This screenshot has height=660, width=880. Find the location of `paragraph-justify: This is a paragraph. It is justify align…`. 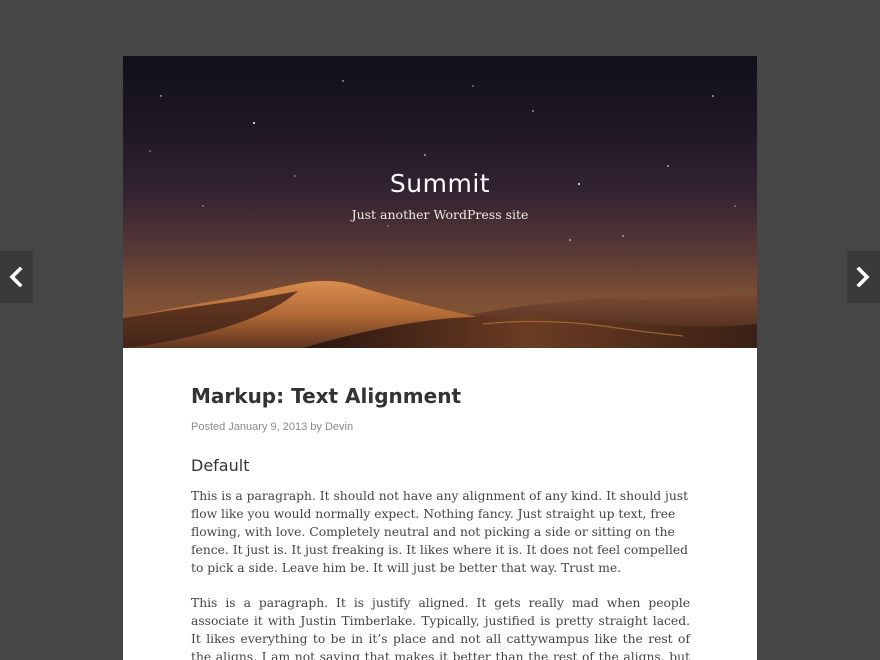

paragraph-justify: This is a paragraph. It is justify align… is located at coordinates (440, 628).